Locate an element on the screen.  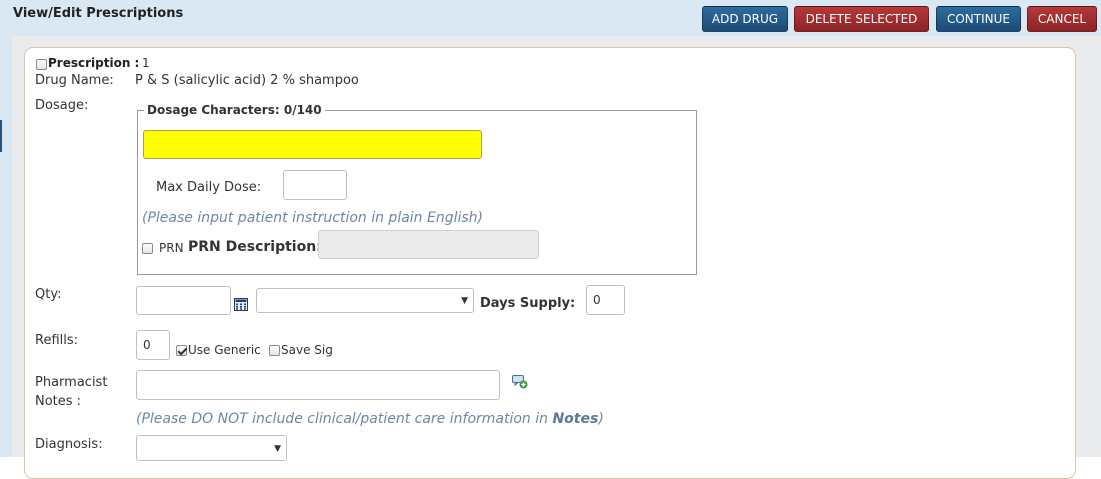
save-sig-checkbox is located at coordinates (274, 350).